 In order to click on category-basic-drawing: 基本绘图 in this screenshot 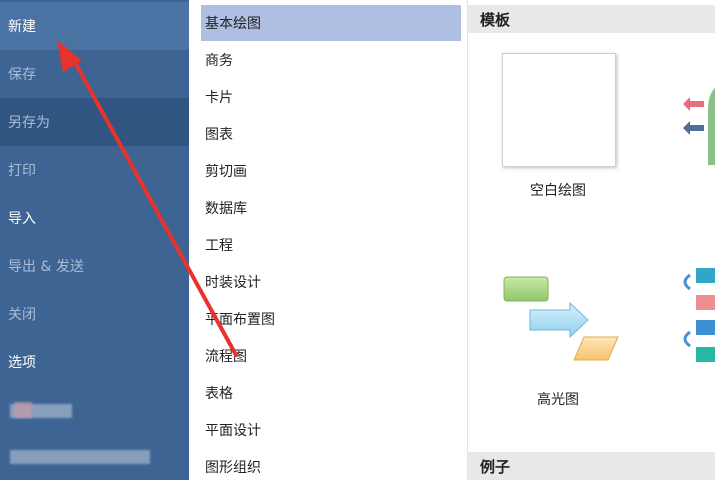, I will do `click(331, 23)`.